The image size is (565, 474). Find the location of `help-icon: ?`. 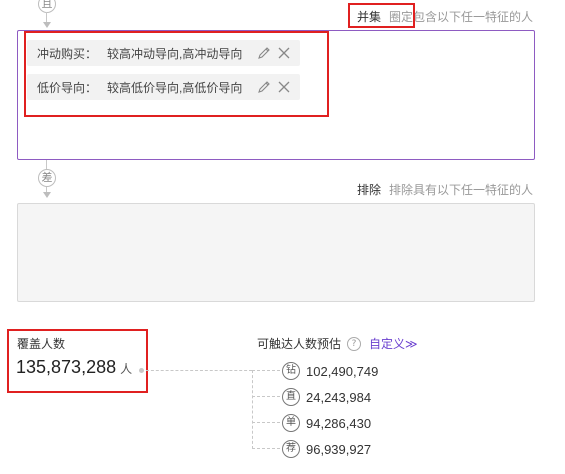

help-icon: ? is located at coordinates (354, 343).